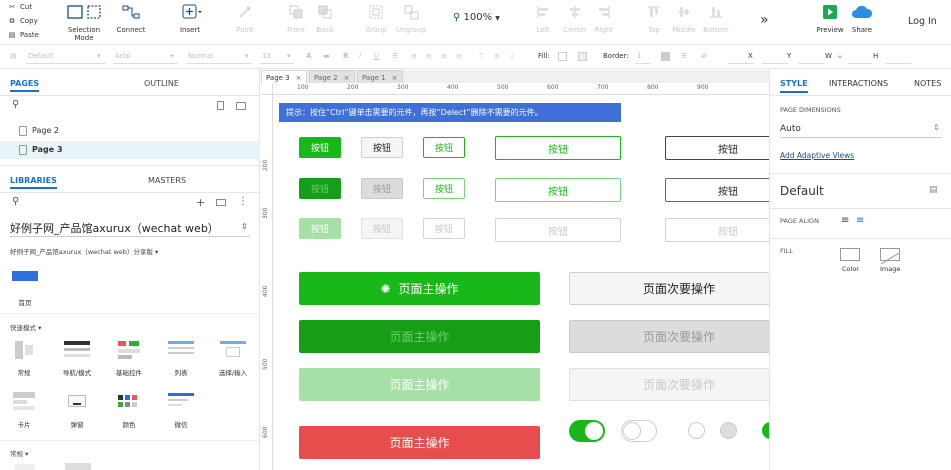 The image size is (951, 470). What do you see at coordinates (25, 288) in the screenshot?
I see `library-item-home: 首页` at bounding box center [25, 288].